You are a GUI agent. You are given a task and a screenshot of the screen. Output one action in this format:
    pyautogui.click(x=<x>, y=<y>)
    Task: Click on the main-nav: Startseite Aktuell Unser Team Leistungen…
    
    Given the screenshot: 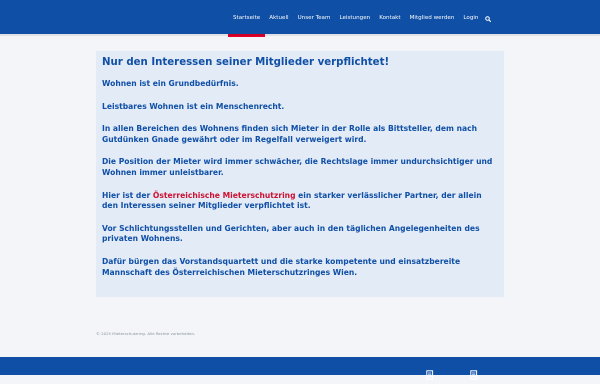 What is the action you would take?
    pyautogui.click(x=359, y=24)
    